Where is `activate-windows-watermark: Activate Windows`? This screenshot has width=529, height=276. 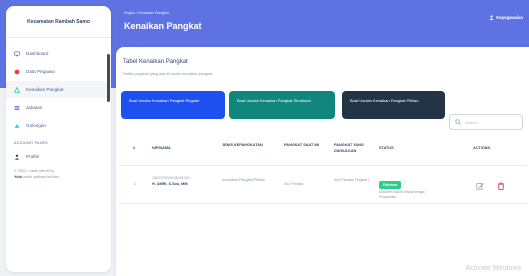
activate-windows-watermark: Activate Windows is located at coordinates (493, 268).